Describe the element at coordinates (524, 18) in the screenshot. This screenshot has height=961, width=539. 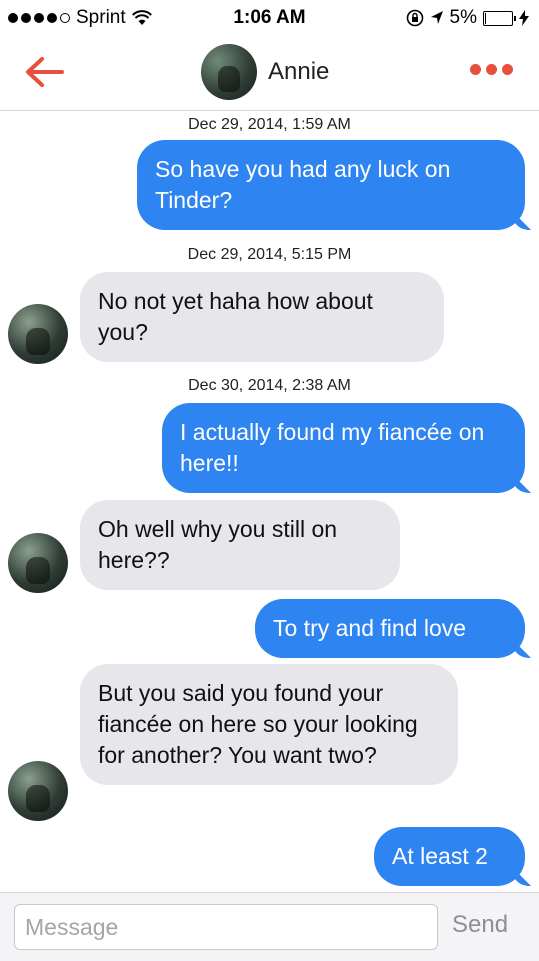
I see `charging-bolt-icon` at that location.